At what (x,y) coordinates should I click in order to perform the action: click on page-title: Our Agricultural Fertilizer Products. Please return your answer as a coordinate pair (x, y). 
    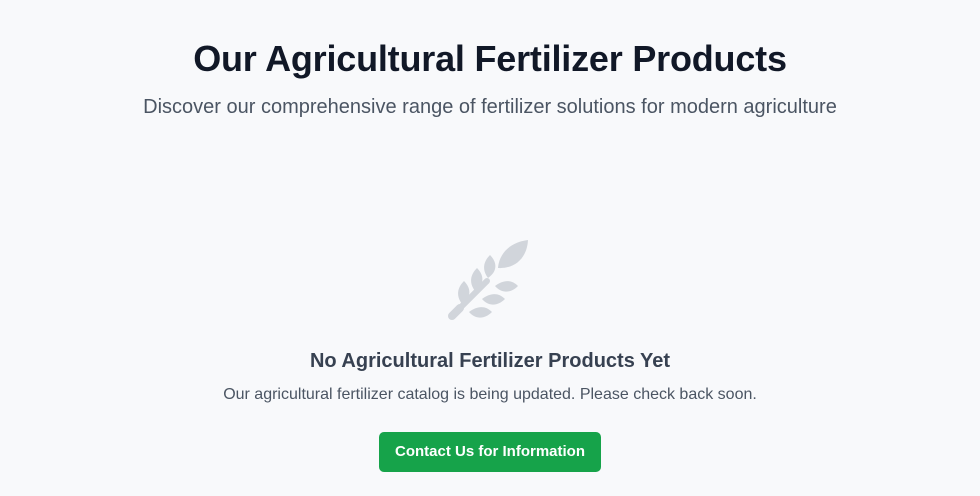
    Looking at the image, I should click on (490, 58).